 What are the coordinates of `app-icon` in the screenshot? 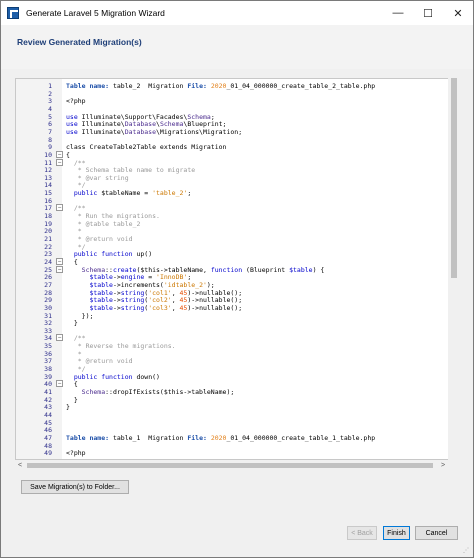 It's located at (13, 13).